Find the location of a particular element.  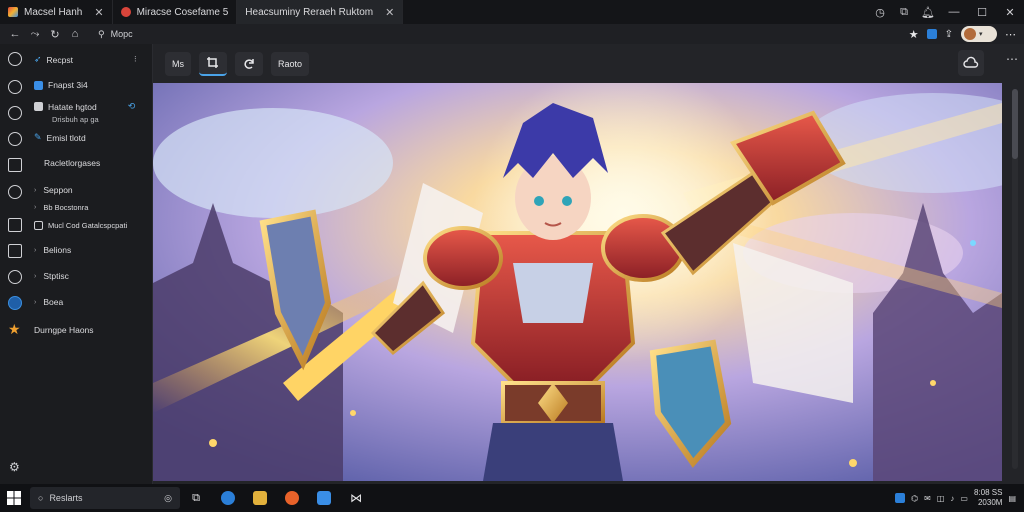

sidebar-item-belions: › Belions is located at coordinates (52, 250).